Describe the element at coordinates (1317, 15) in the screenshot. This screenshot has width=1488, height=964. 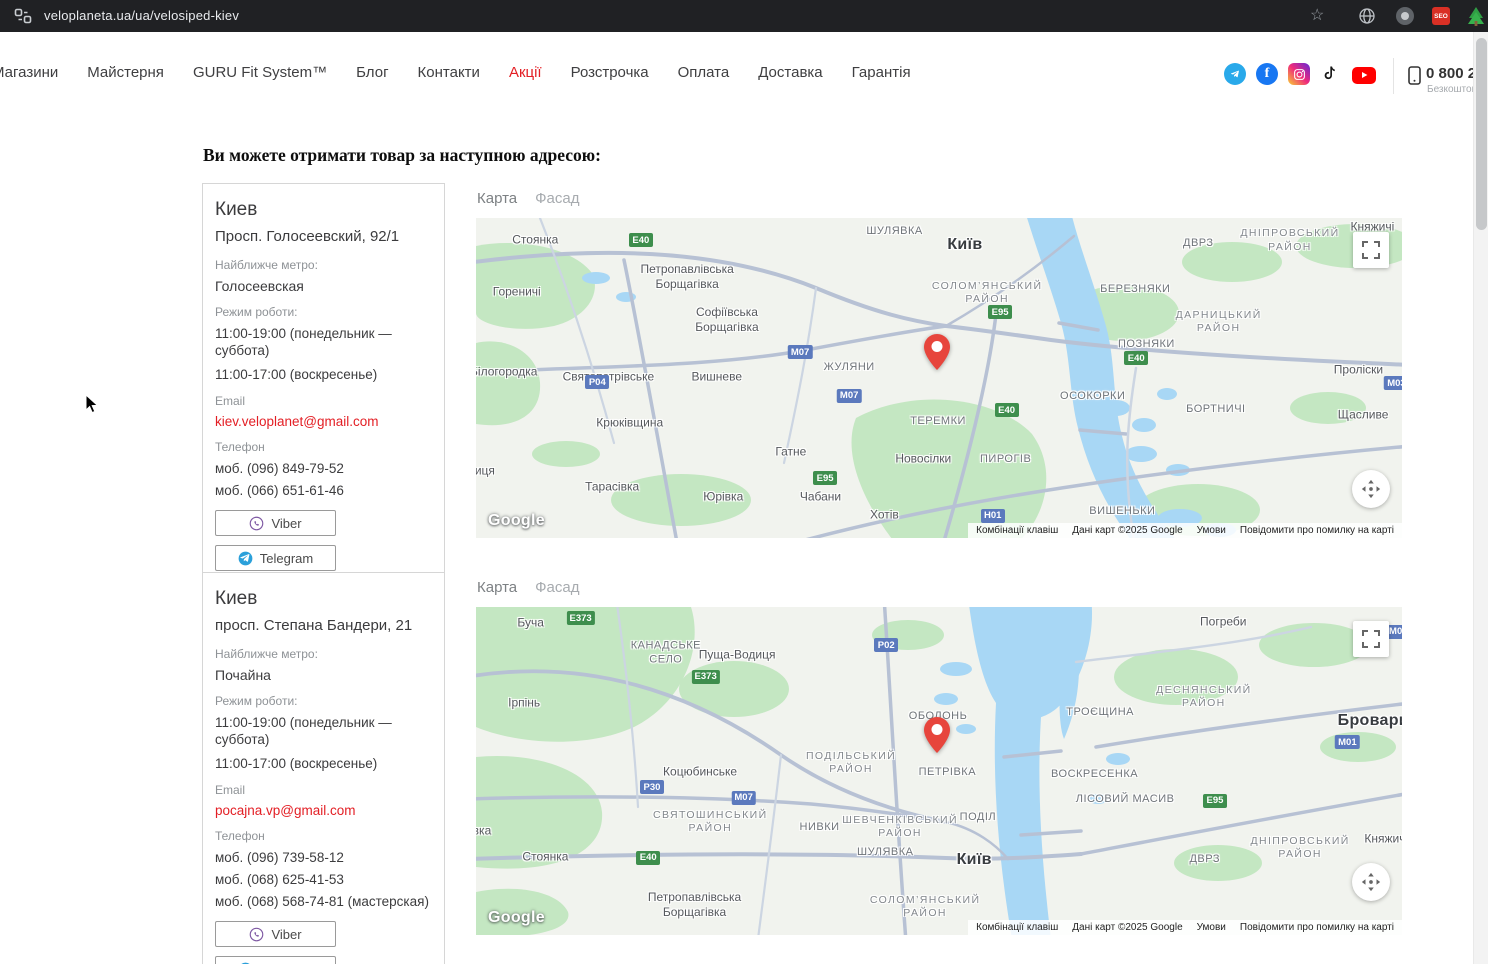
I see `bookmark-star-icon: ☆` at that location.